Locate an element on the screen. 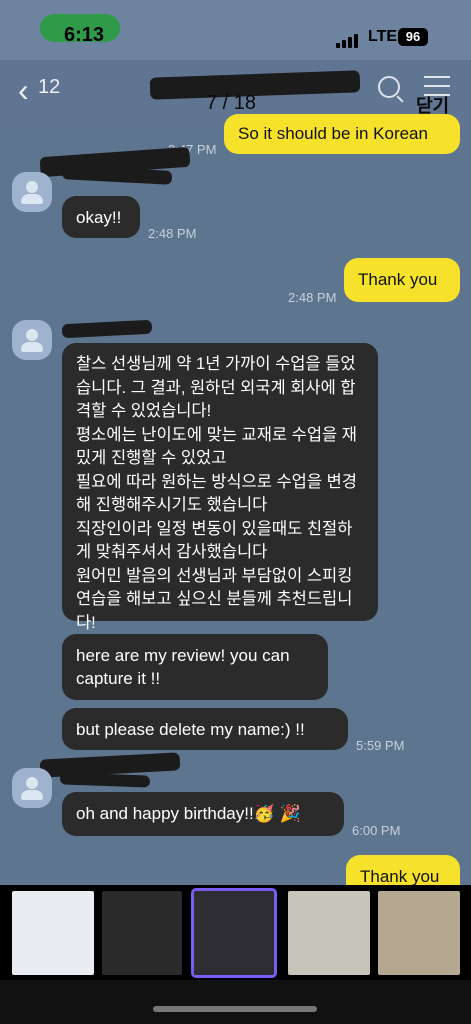  incoming-message: but please delete my name:) !! is located at coordinates (205, 729).